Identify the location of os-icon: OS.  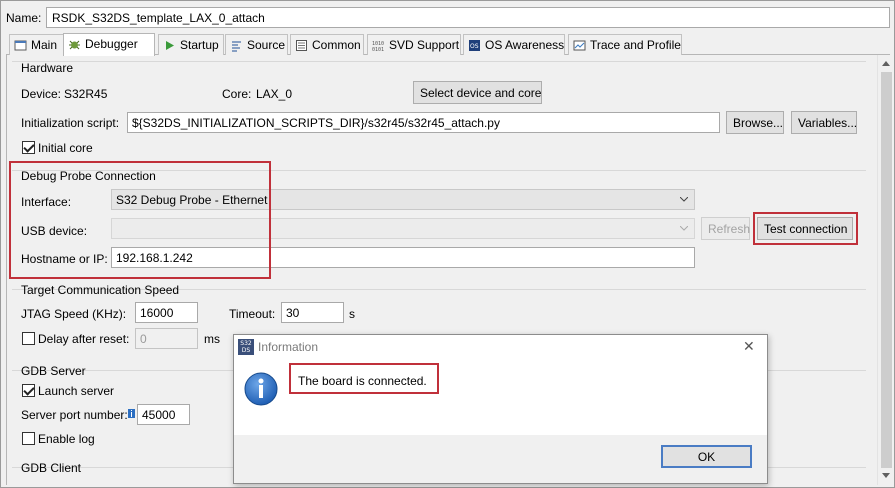
(474, 45).